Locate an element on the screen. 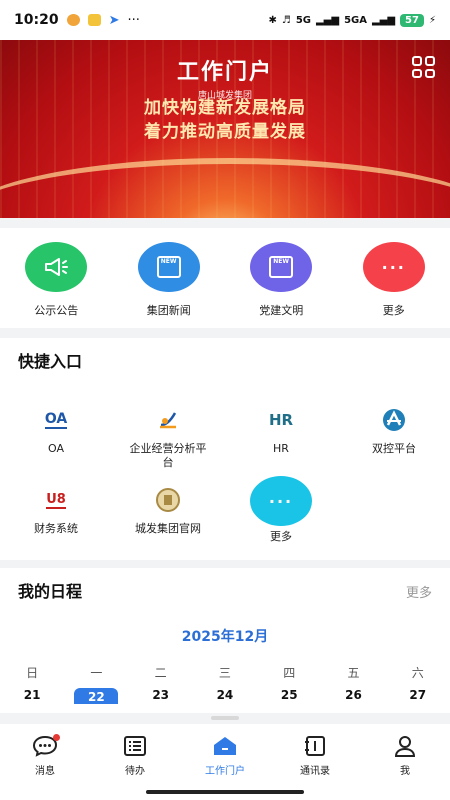 This screenshot has width=450, height=800. oa-logo-icon: OA is located at coordinates (56, 420).